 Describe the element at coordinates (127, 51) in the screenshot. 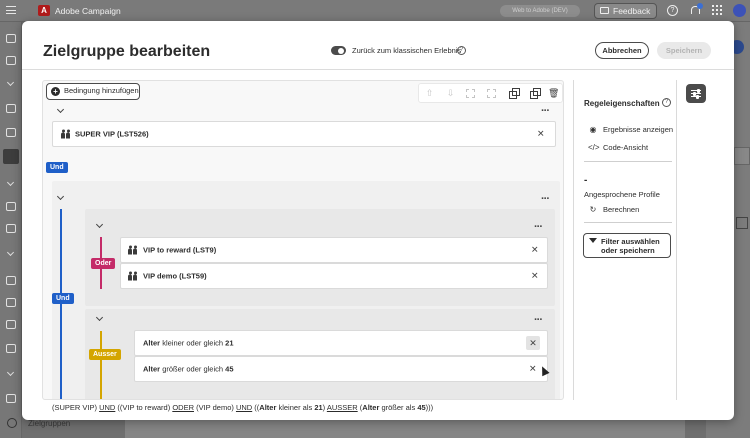

I see `dialog-title: Zielgruppe bearbeiten` at that location.